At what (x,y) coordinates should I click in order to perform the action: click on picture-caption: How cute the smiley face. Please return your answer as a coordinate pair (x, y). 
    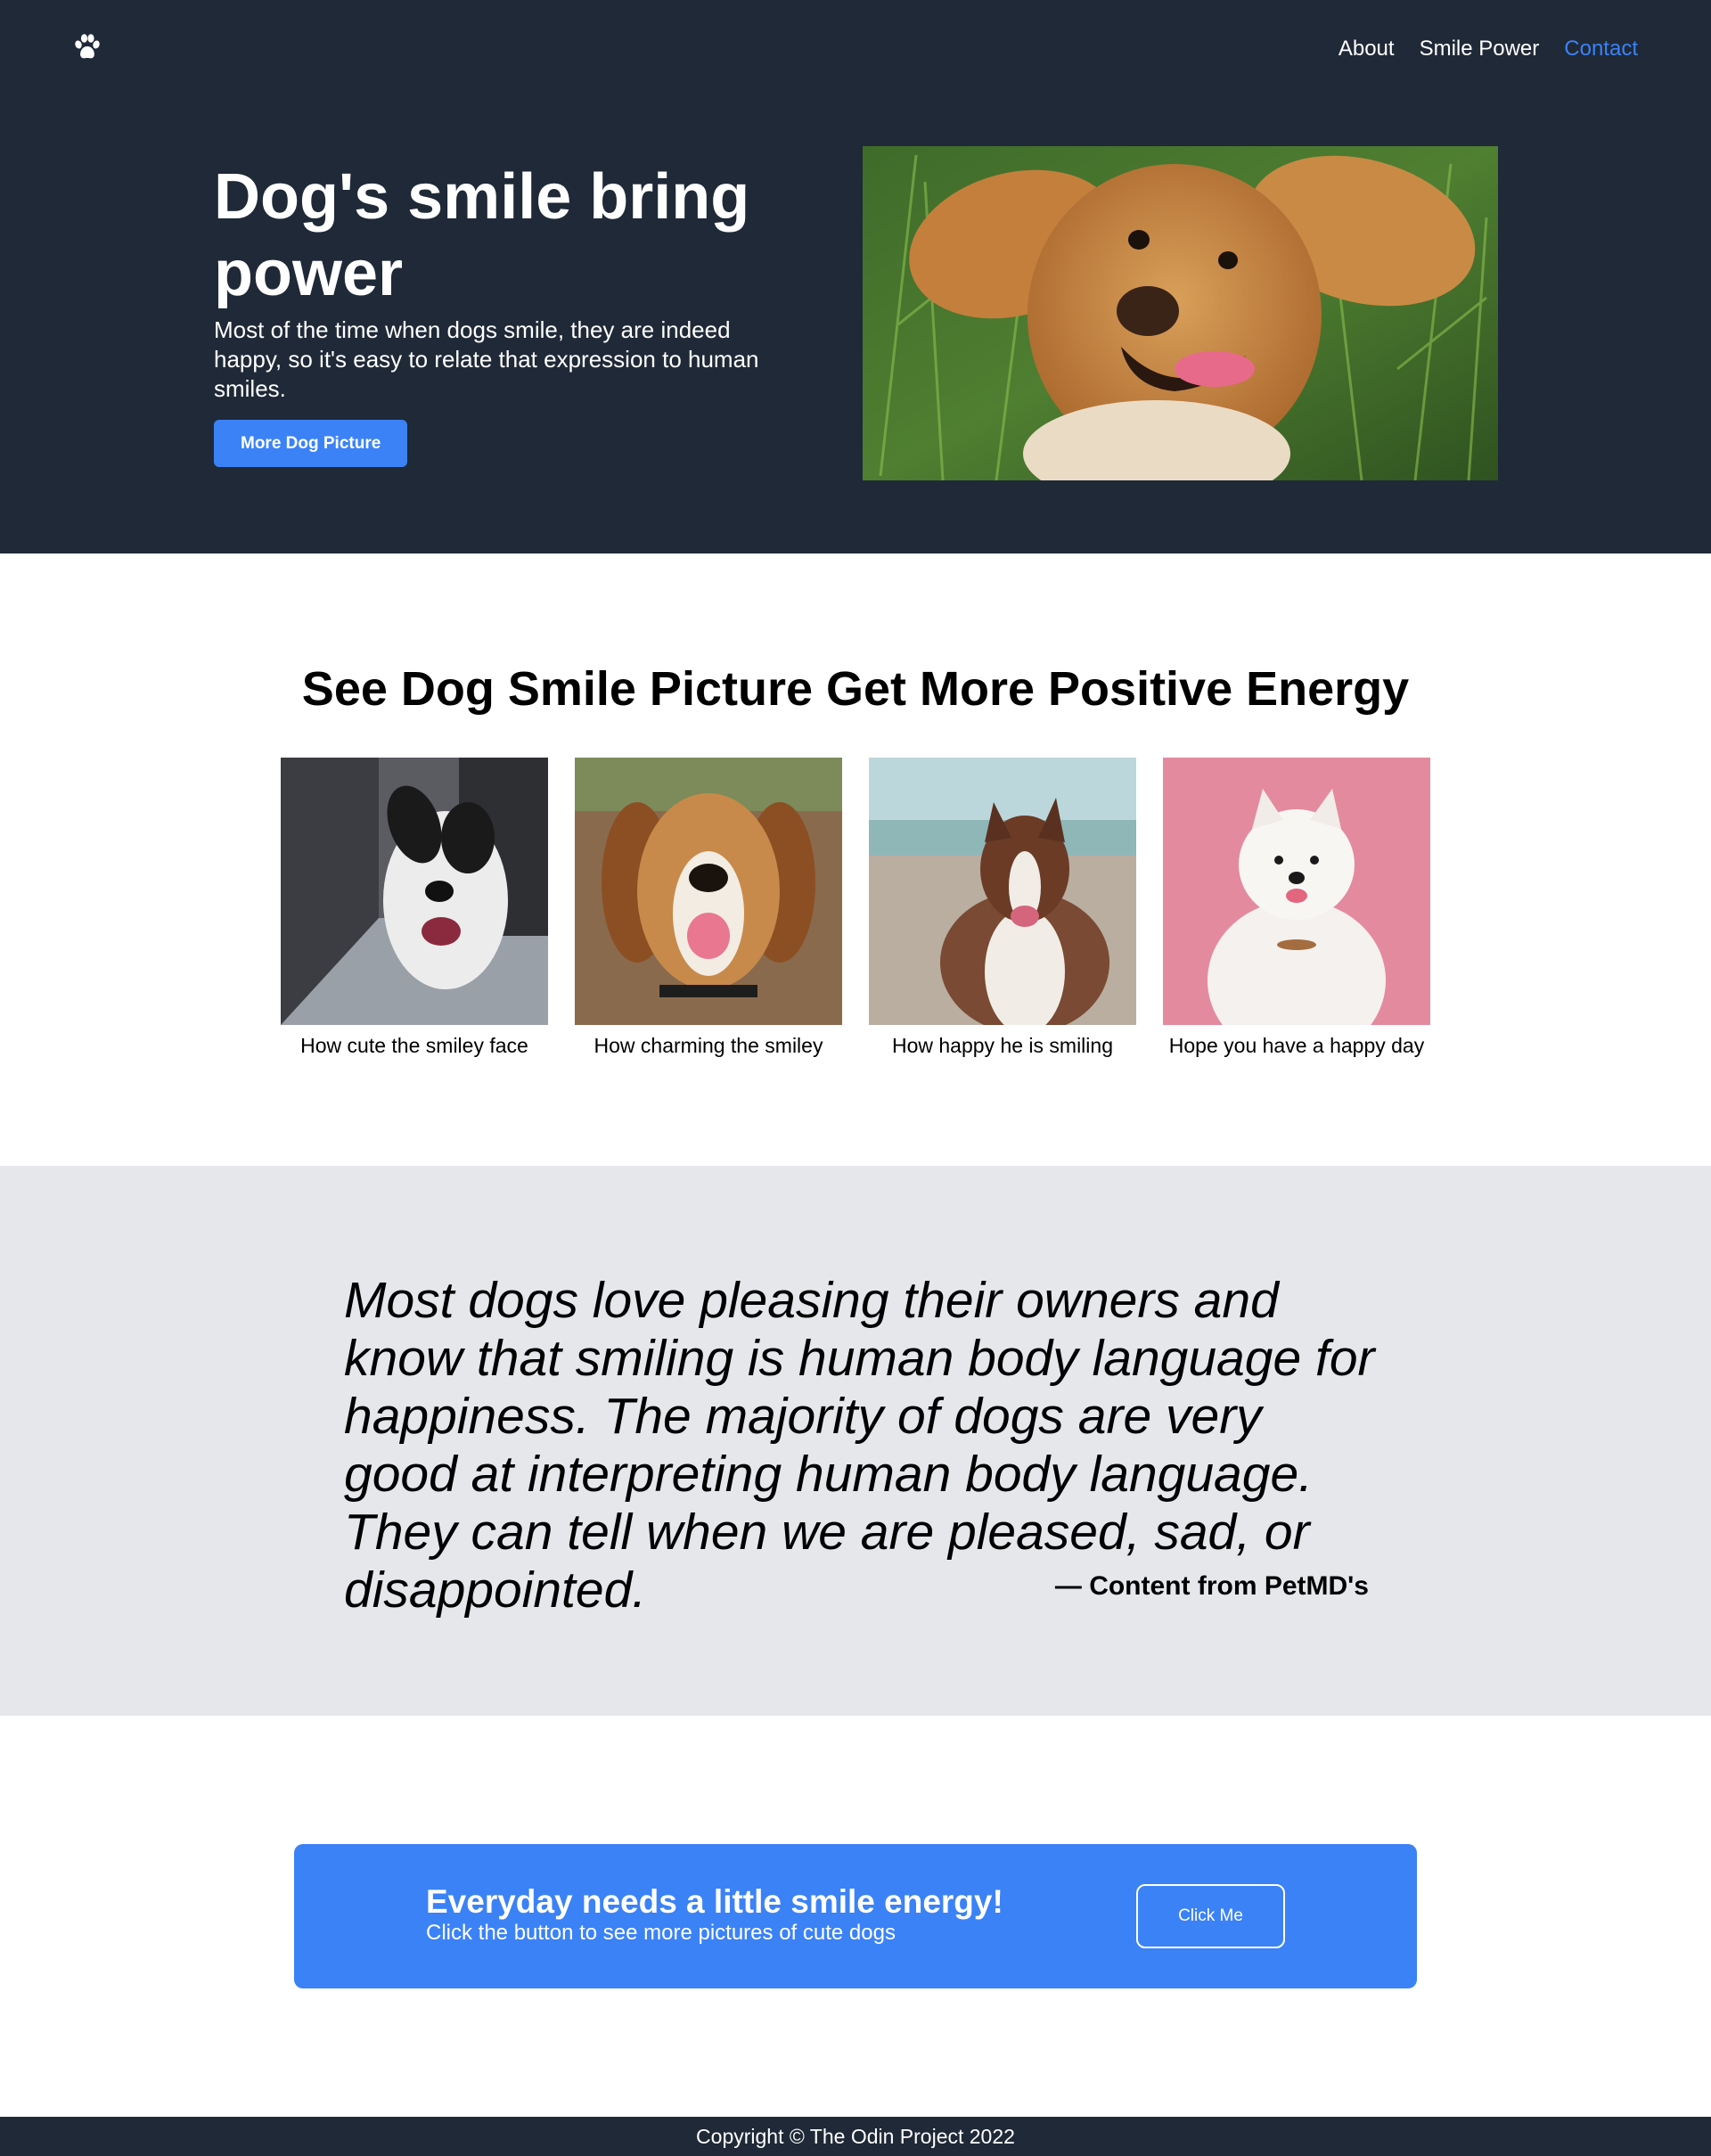
    Looking at the image, I should click on (414, 1046).